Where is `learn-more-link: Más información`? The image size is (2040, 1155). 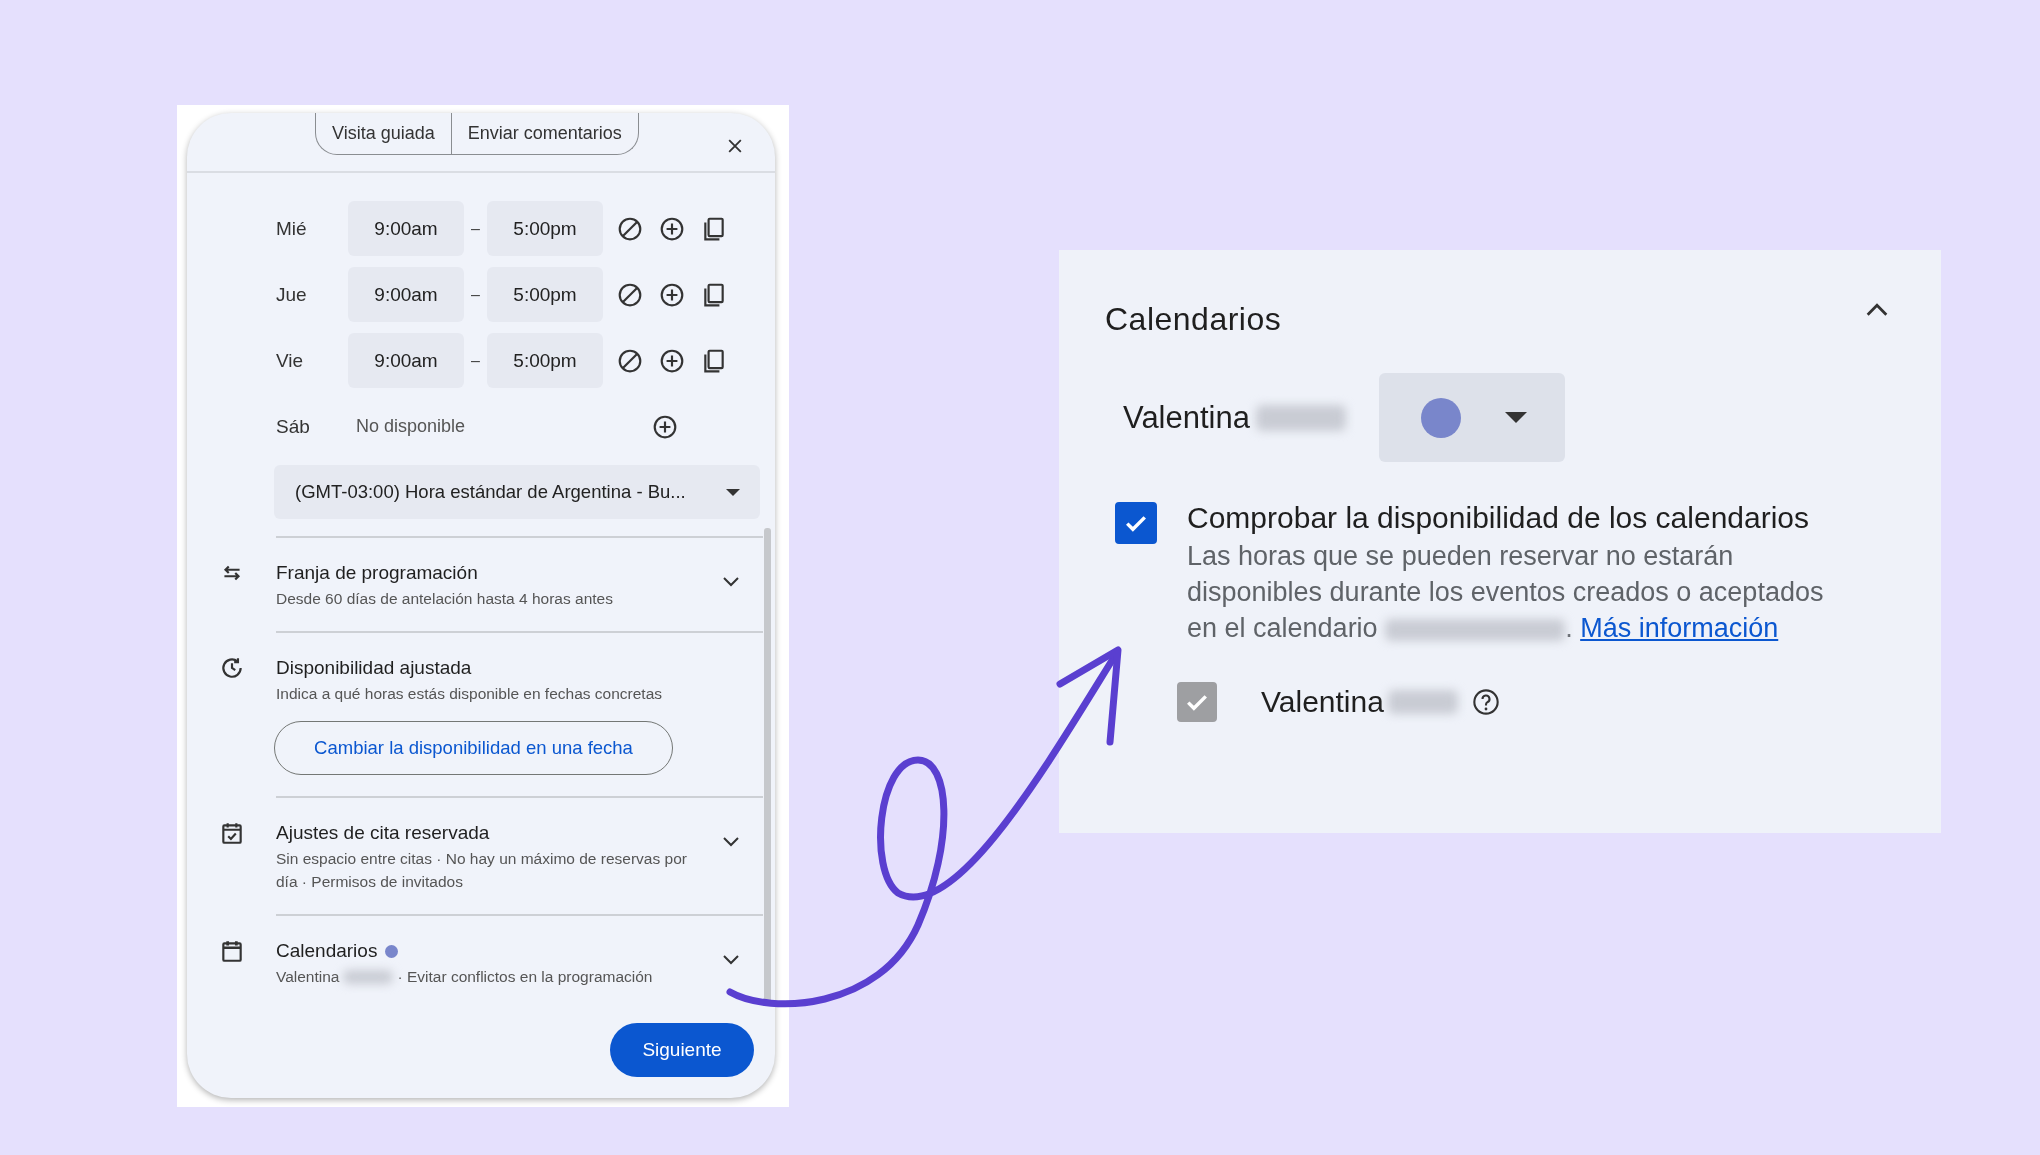
learn-more-link: Más información is located at coordinates (1679, 628).